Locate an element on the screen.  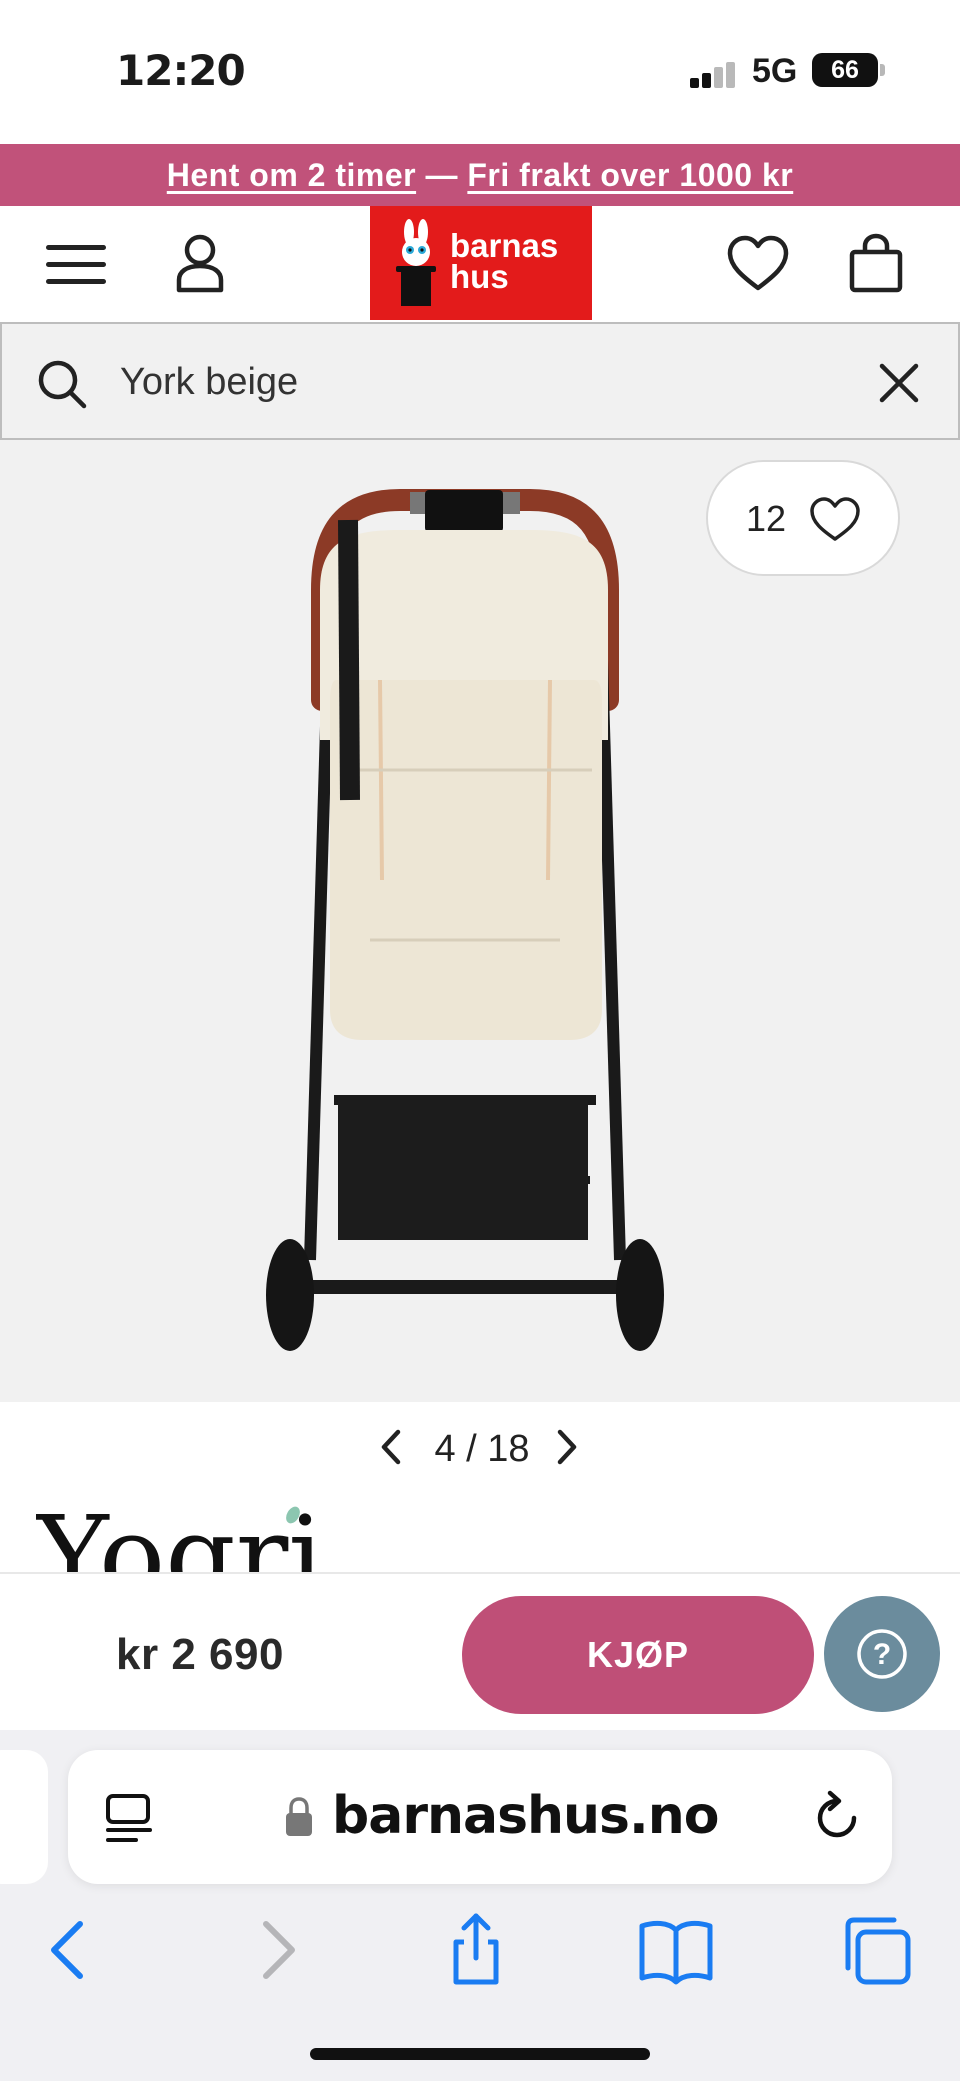
image-pager: 4 / 18 is located at coordinates (480, 1450).